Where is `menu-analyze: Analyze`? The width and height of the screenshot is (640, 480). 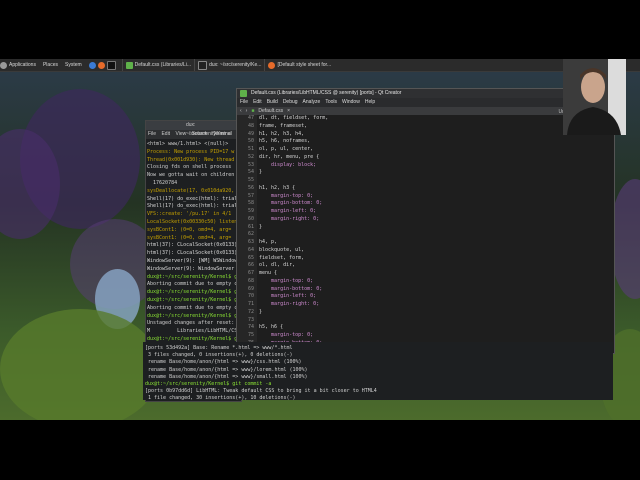 menu-analyze: Analyze is located at coordinates (312, 102).